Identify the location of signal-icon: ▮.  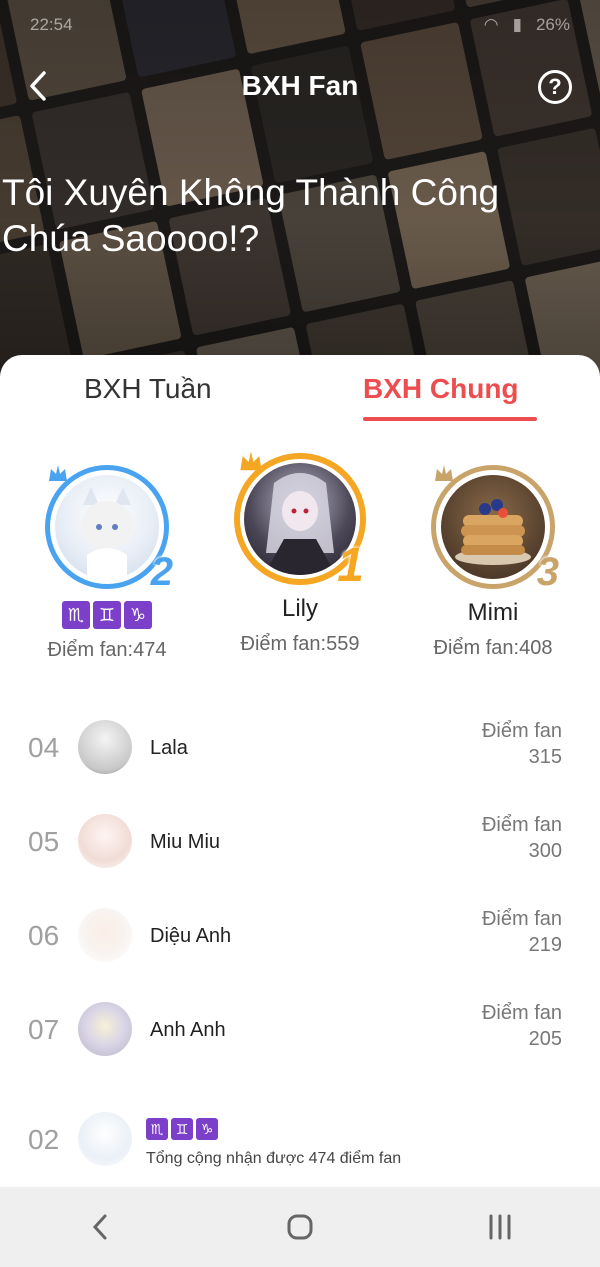
(517, 24).